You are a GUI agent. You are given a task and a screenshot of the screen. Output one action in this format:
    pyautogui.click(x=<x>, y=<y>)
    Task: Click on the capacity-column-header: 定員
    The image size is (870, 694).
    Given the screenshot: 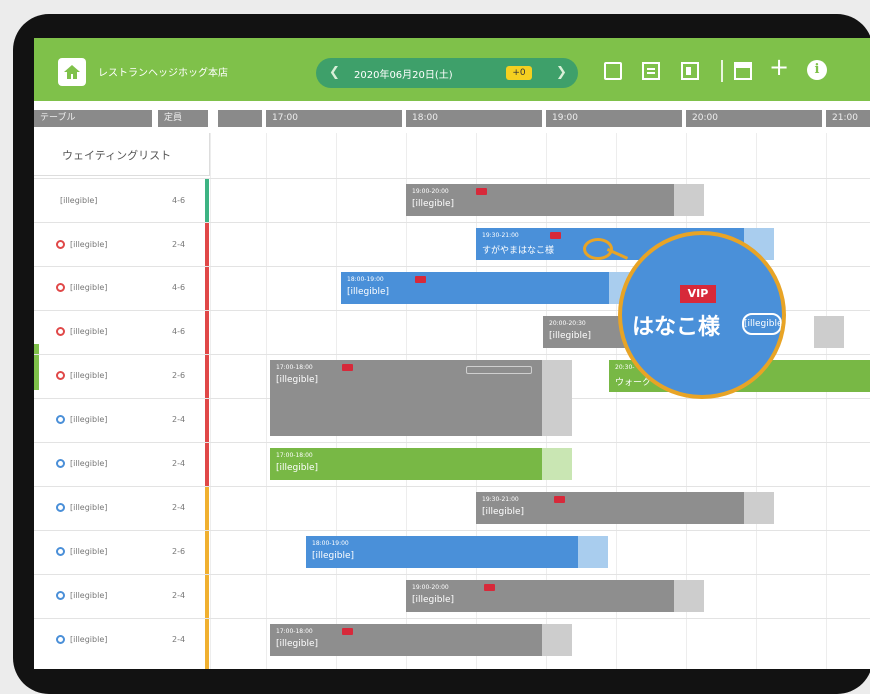 What is the action you would take?
    pyautogui.click(x=183, y=118)
    